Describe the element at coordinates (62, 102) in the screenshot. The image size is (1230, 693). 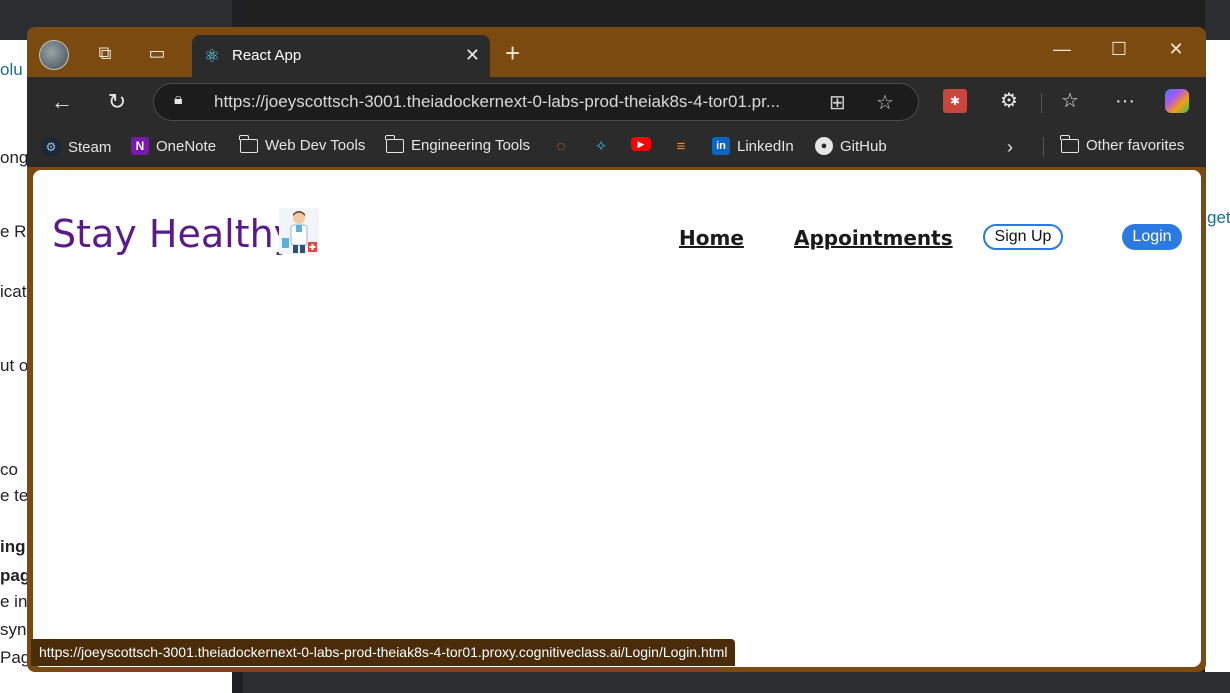
I see `back-button: ←` at that location.